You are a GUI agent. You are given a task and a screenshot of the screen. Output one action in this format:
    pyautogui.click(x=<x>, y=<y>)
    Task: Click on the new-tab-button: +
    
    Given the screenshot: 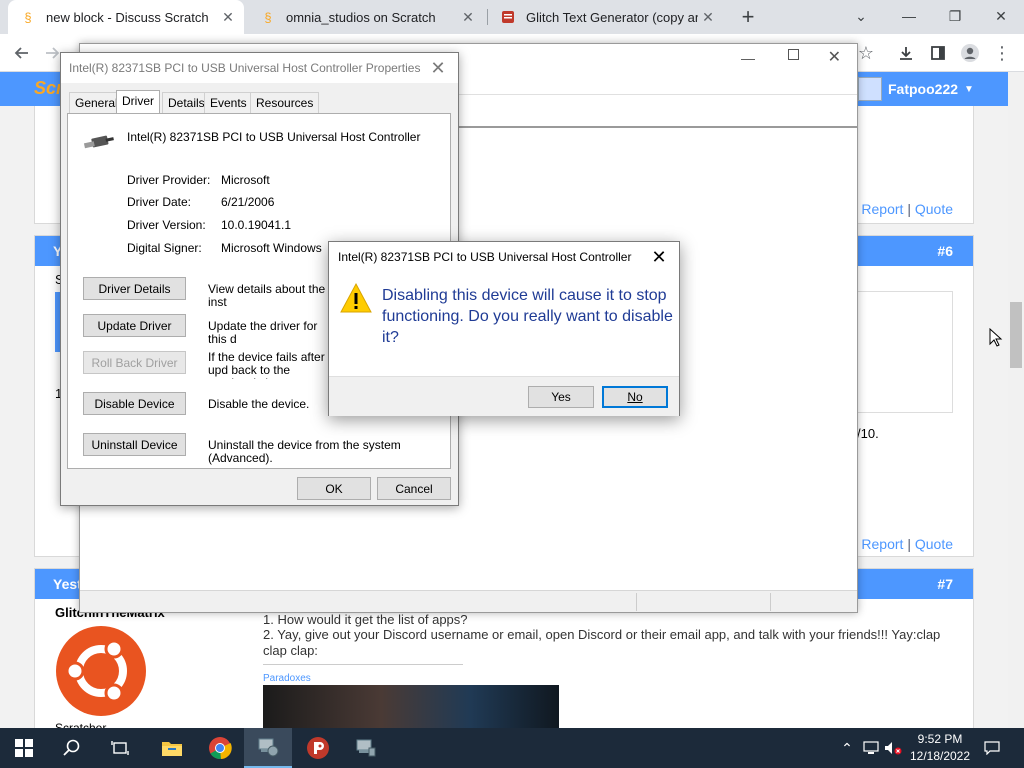 What is the action you would take?
    pyautogui.click(x=748, y=17)
    